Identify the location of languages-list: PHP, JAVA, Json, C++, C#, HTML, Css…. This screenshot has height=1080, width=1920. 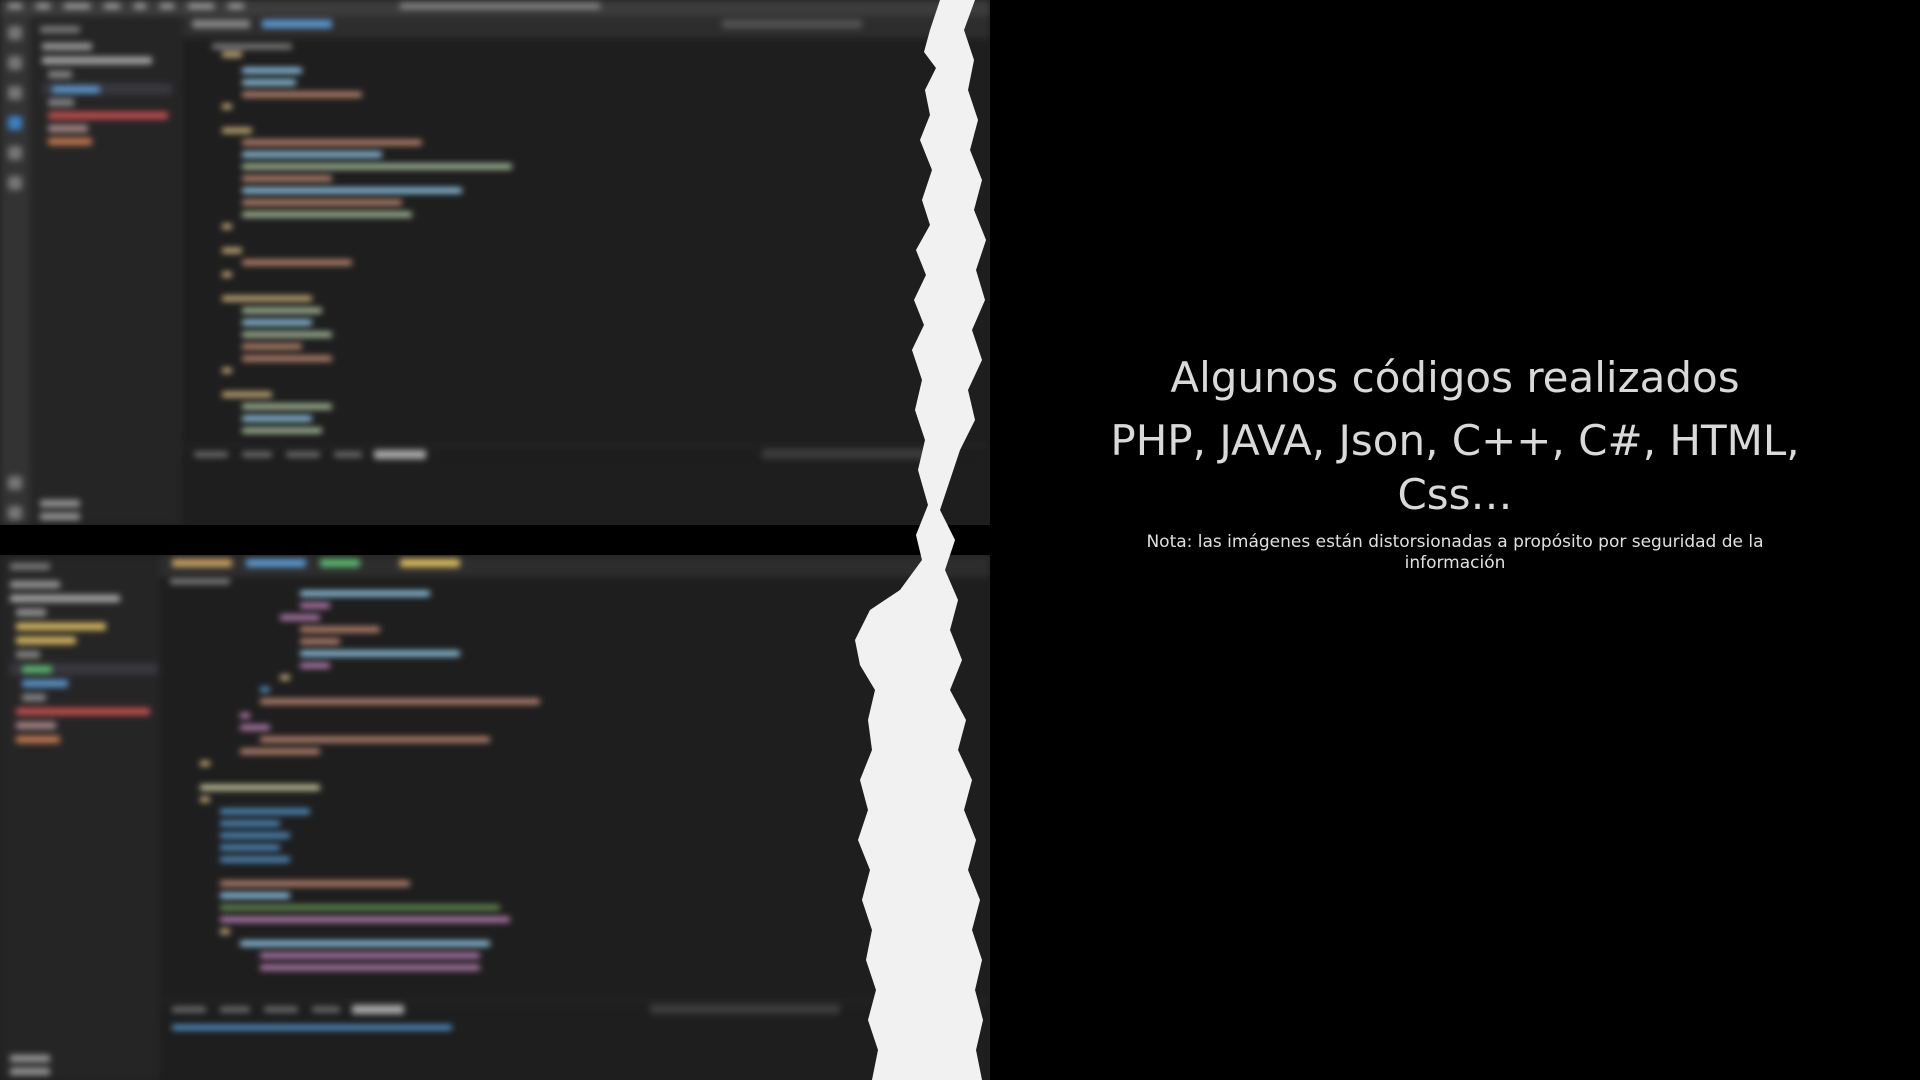
(1455, 467).